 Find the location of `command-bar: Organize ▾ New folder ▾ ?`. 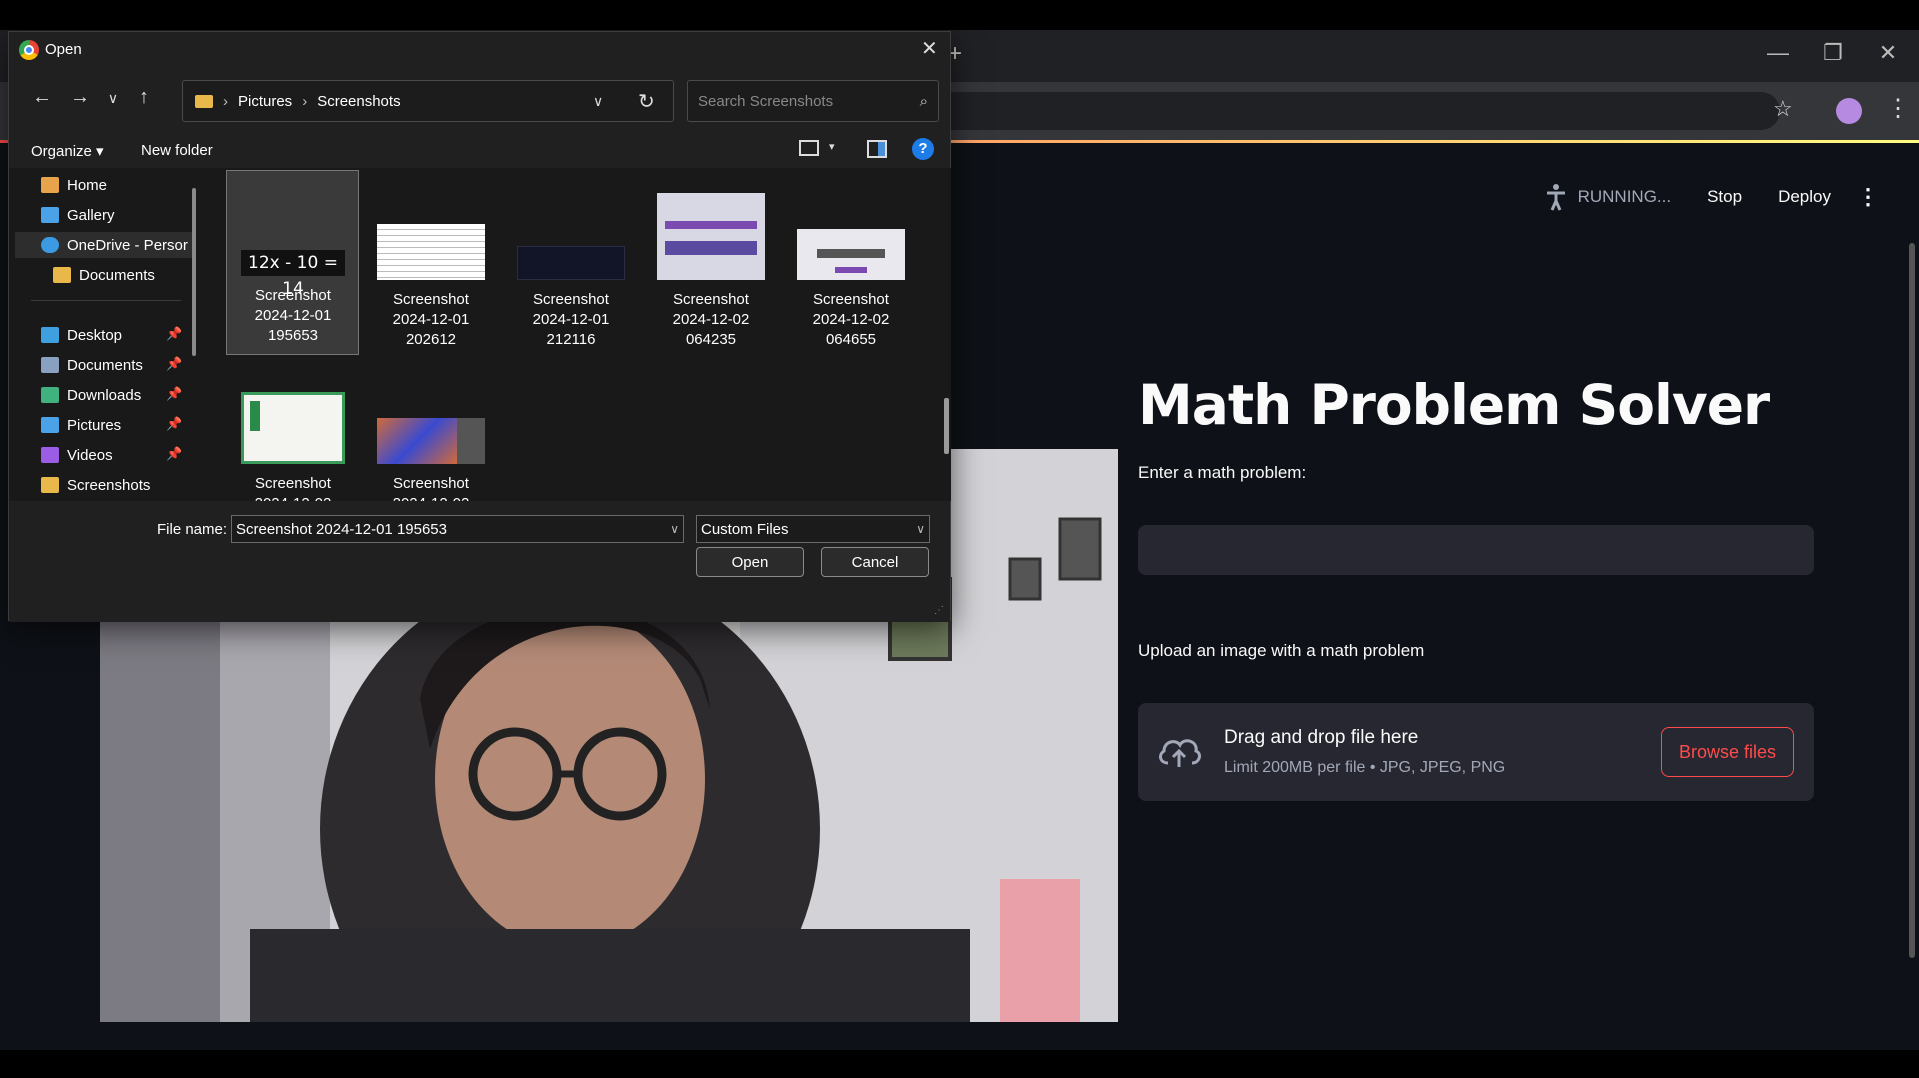

command-bar: Organize ▾ New folder ▾ ? is located at coordinates (479, 150).